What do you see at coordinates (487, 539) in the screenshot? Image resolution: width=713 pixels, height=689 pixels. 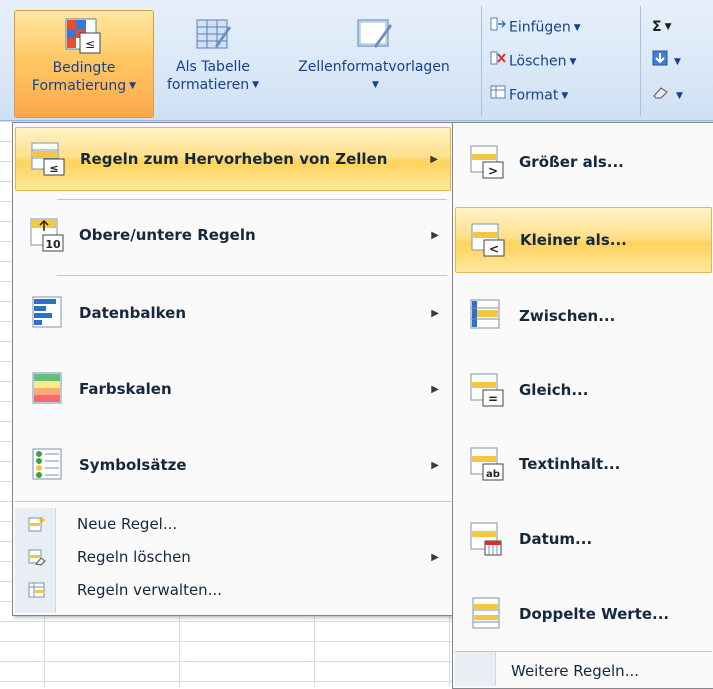 I see `date-occurring-icon` at bounding box center [487, 539].